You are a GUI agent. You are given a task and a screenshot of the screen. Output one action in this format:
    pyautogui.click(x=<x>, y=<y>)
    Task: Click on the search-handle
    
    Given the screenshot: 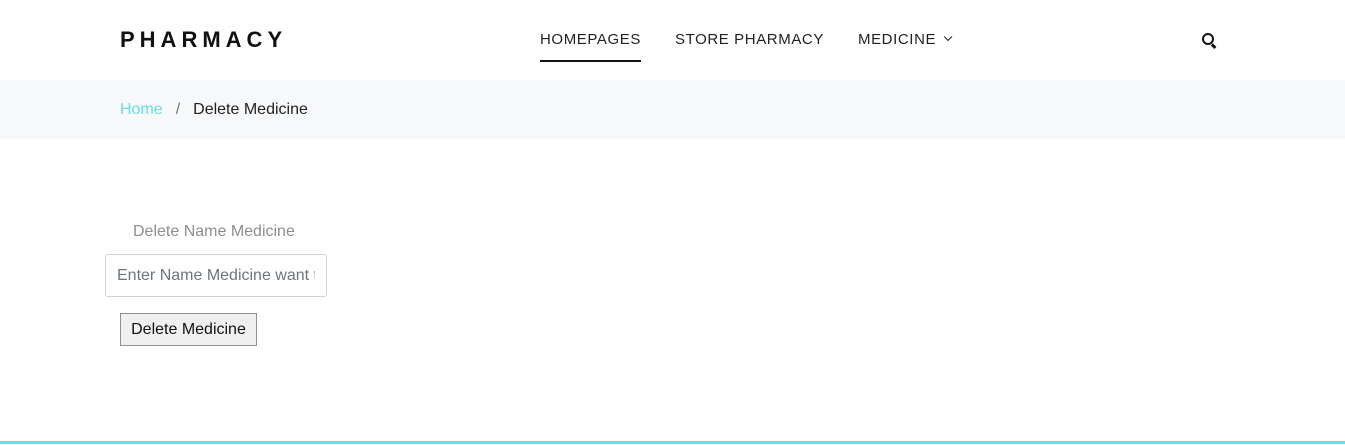 What is the action you would take?
    pyautogui.click(x=1214, y=46)
    